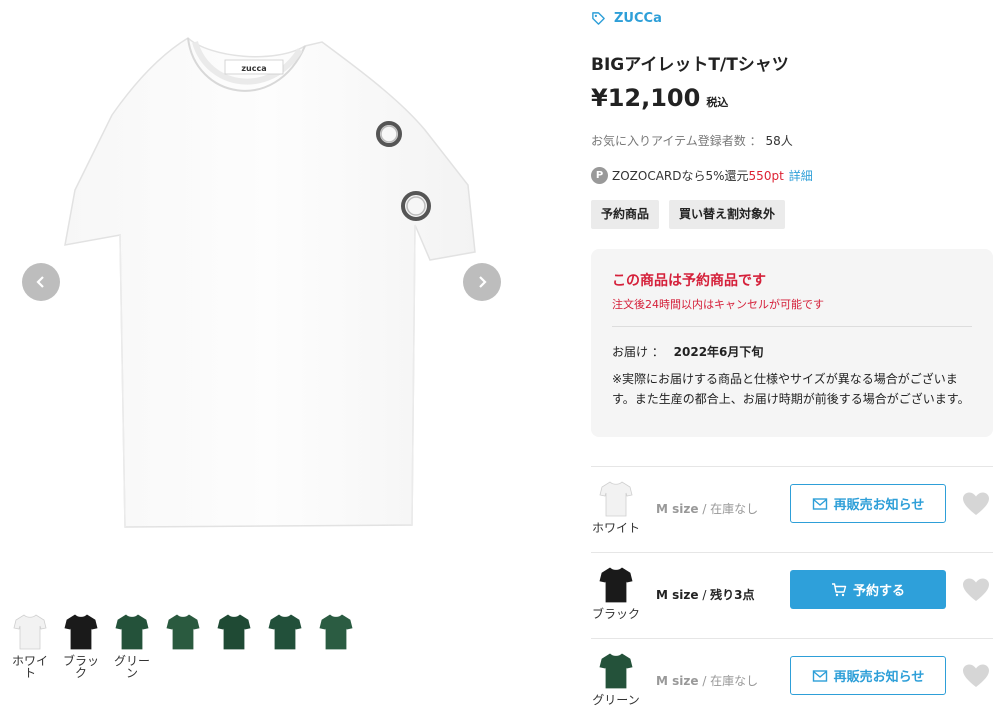 This screenshot has height=707, width=1006. What do you see at coordinates (878, 591) in the screenshot?
I see `button-label: 予約する` at bounding box center [878, 591].